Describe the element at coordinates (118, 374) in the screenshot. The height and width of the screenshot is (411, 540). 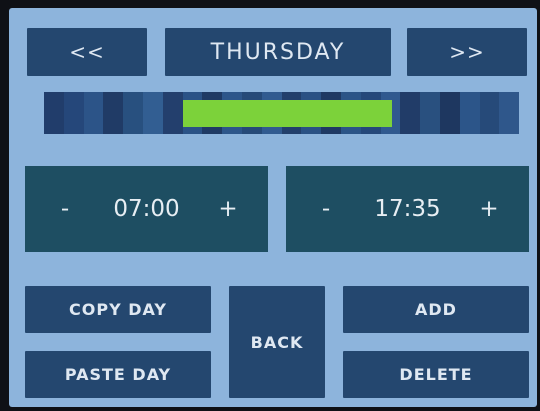
I see `paste-day-button: PASTE DAY` at that location.